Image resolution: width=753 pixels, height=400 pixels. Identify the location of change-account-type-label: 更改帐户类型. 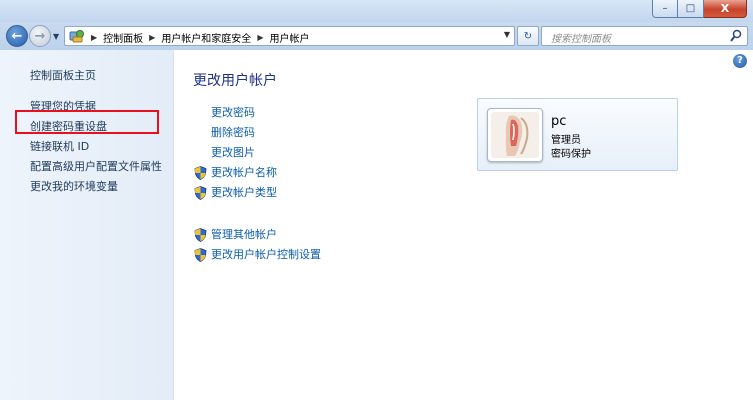
(244, 192).